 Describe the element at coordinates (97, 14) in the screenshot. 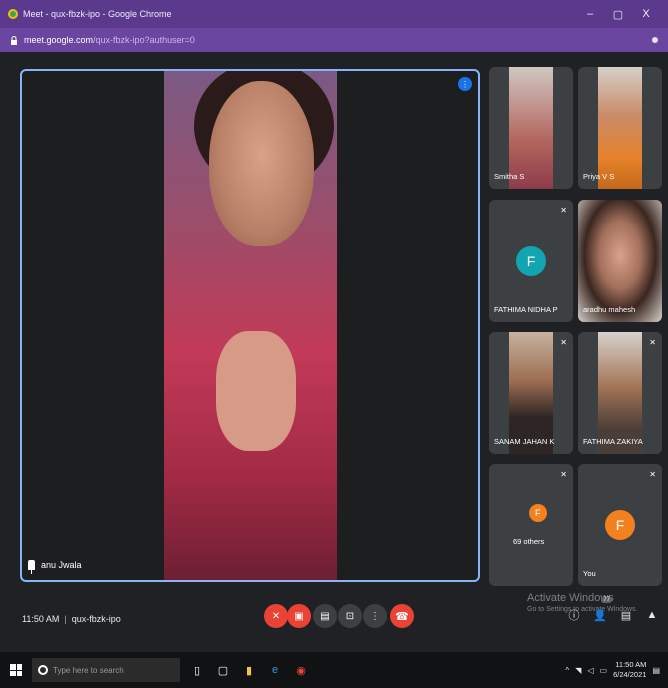

I see `window-title: Meet - qux-fbzk-ipo - Google Chrome` at that location.